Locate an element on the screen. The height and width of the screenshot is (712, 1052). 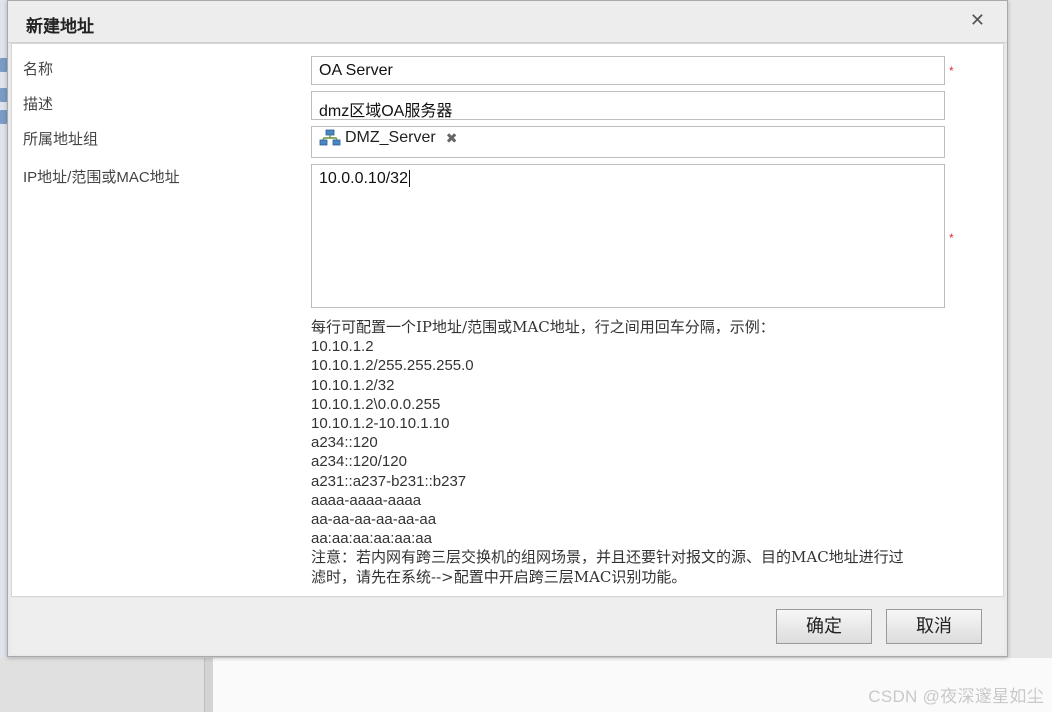
help-intro: 每行可配置一个IP地址/范围或MAC地址，行之间用回车分隔，示例： is located at coordinates (543, 327).